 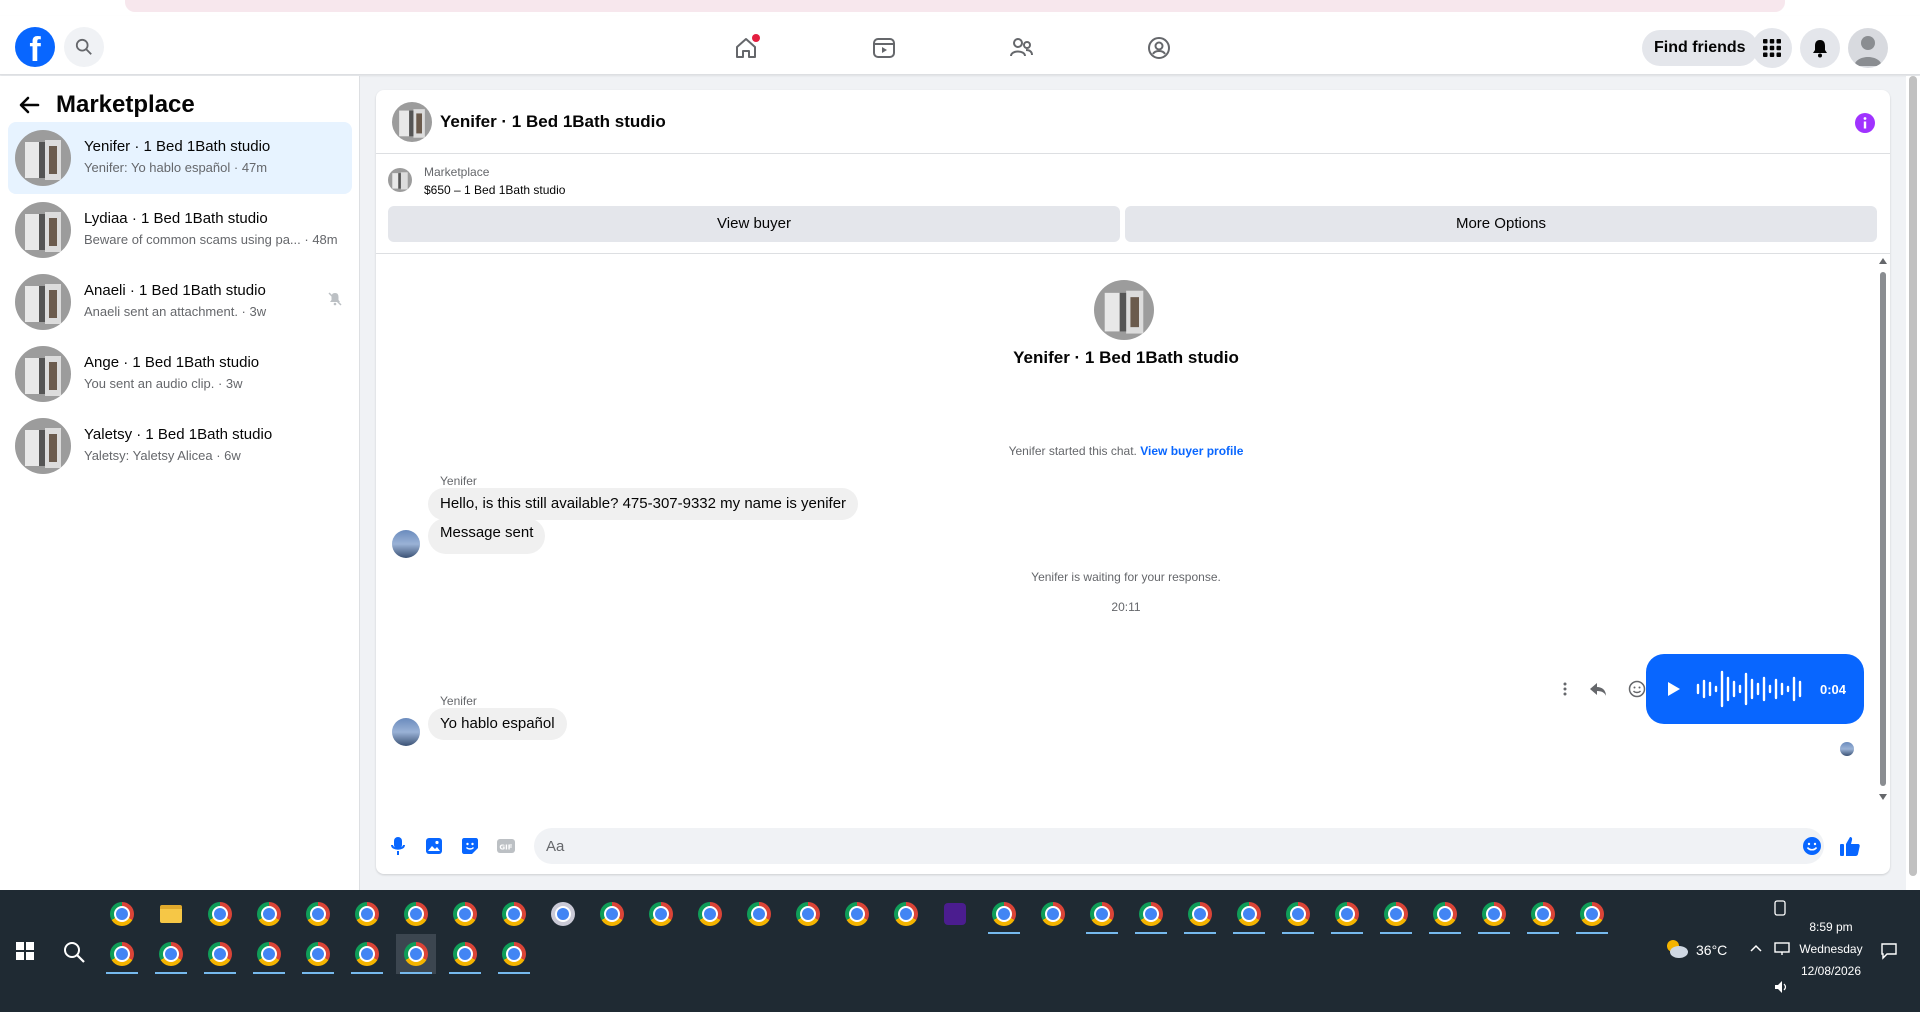 What do you see at coordinates (1782, 987) in the screenshot?
I see `volume-icon` at bounding box center [1782, 987].